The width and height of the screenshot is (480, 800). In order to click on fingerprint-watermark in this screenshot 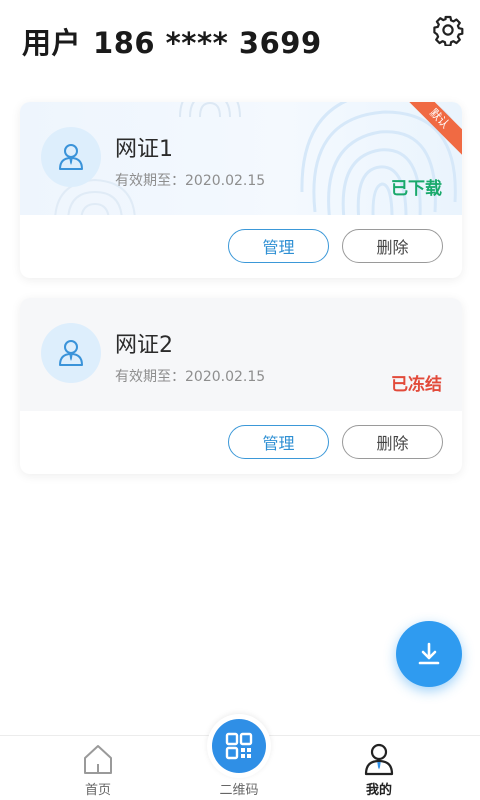, I will do `click(210, 109)`.